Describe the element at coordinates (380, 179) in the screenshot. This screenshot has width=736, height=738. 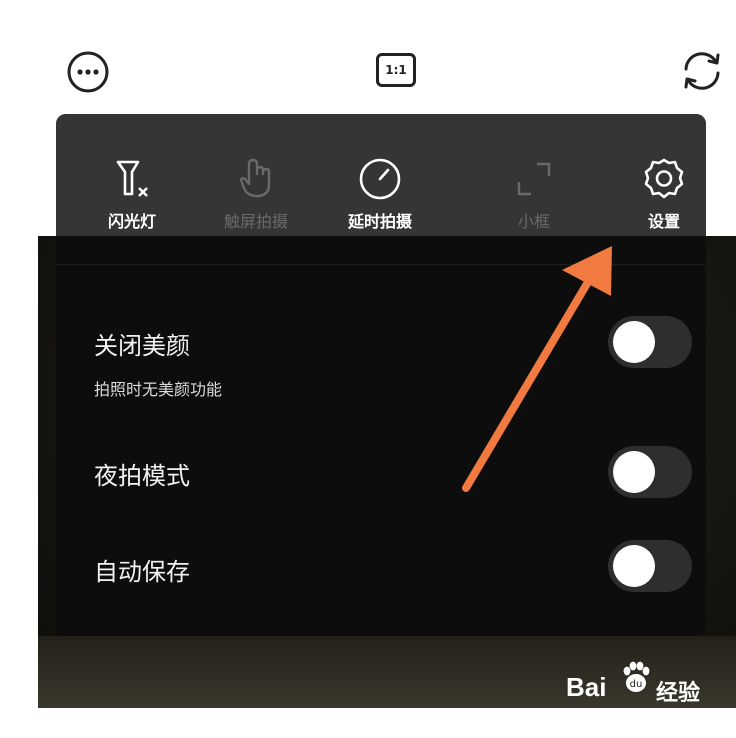
I see `timer-icon` at that location.